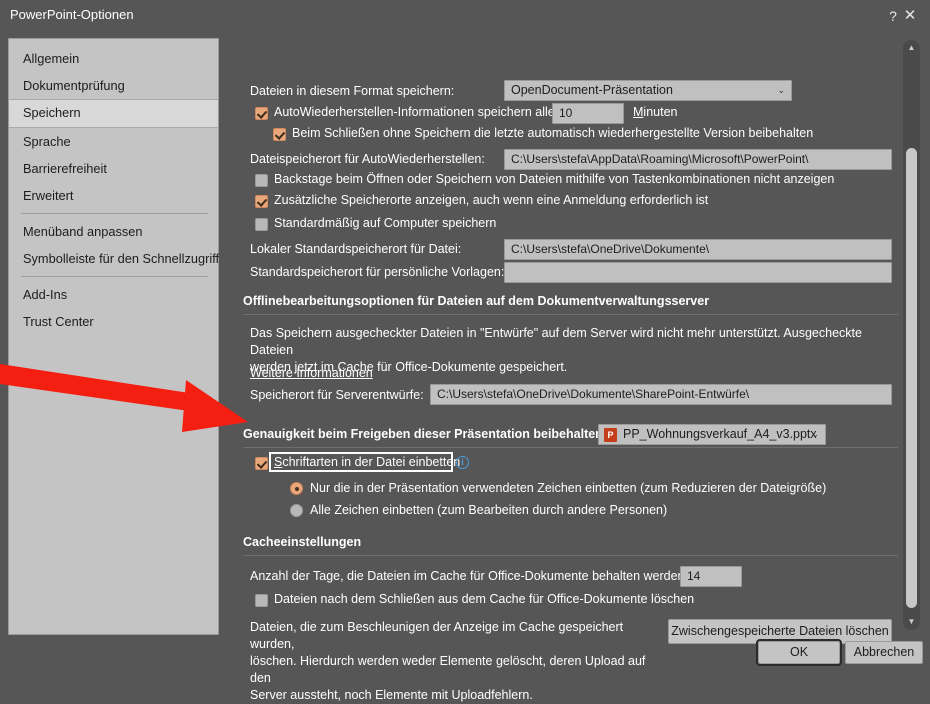 The image size is (930, 704). Describe the element at coordinates (261, 463) in the screenshot. I see `embed-fonts-checkbox` at that location.